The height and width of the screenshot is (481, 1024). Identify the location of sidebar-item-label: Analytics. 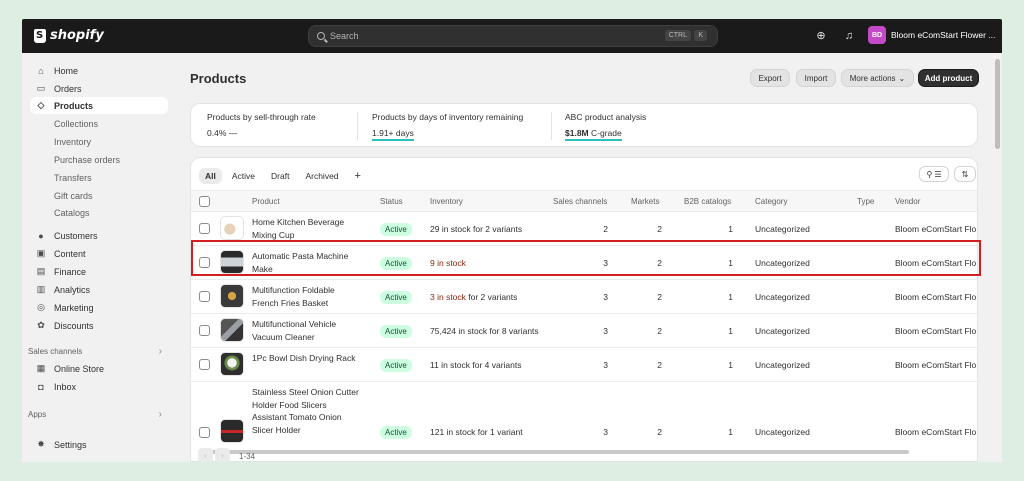
(72, 289).